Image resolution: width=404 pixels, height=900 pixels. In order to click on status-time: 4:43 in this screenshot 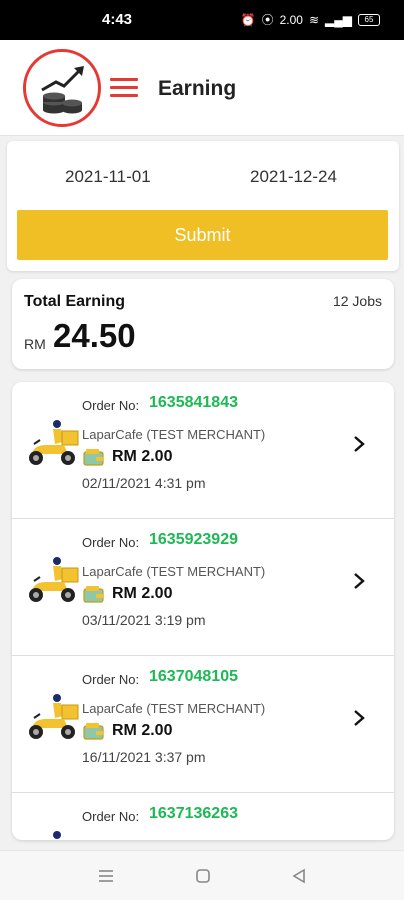, I will do `click(117, 19)`.